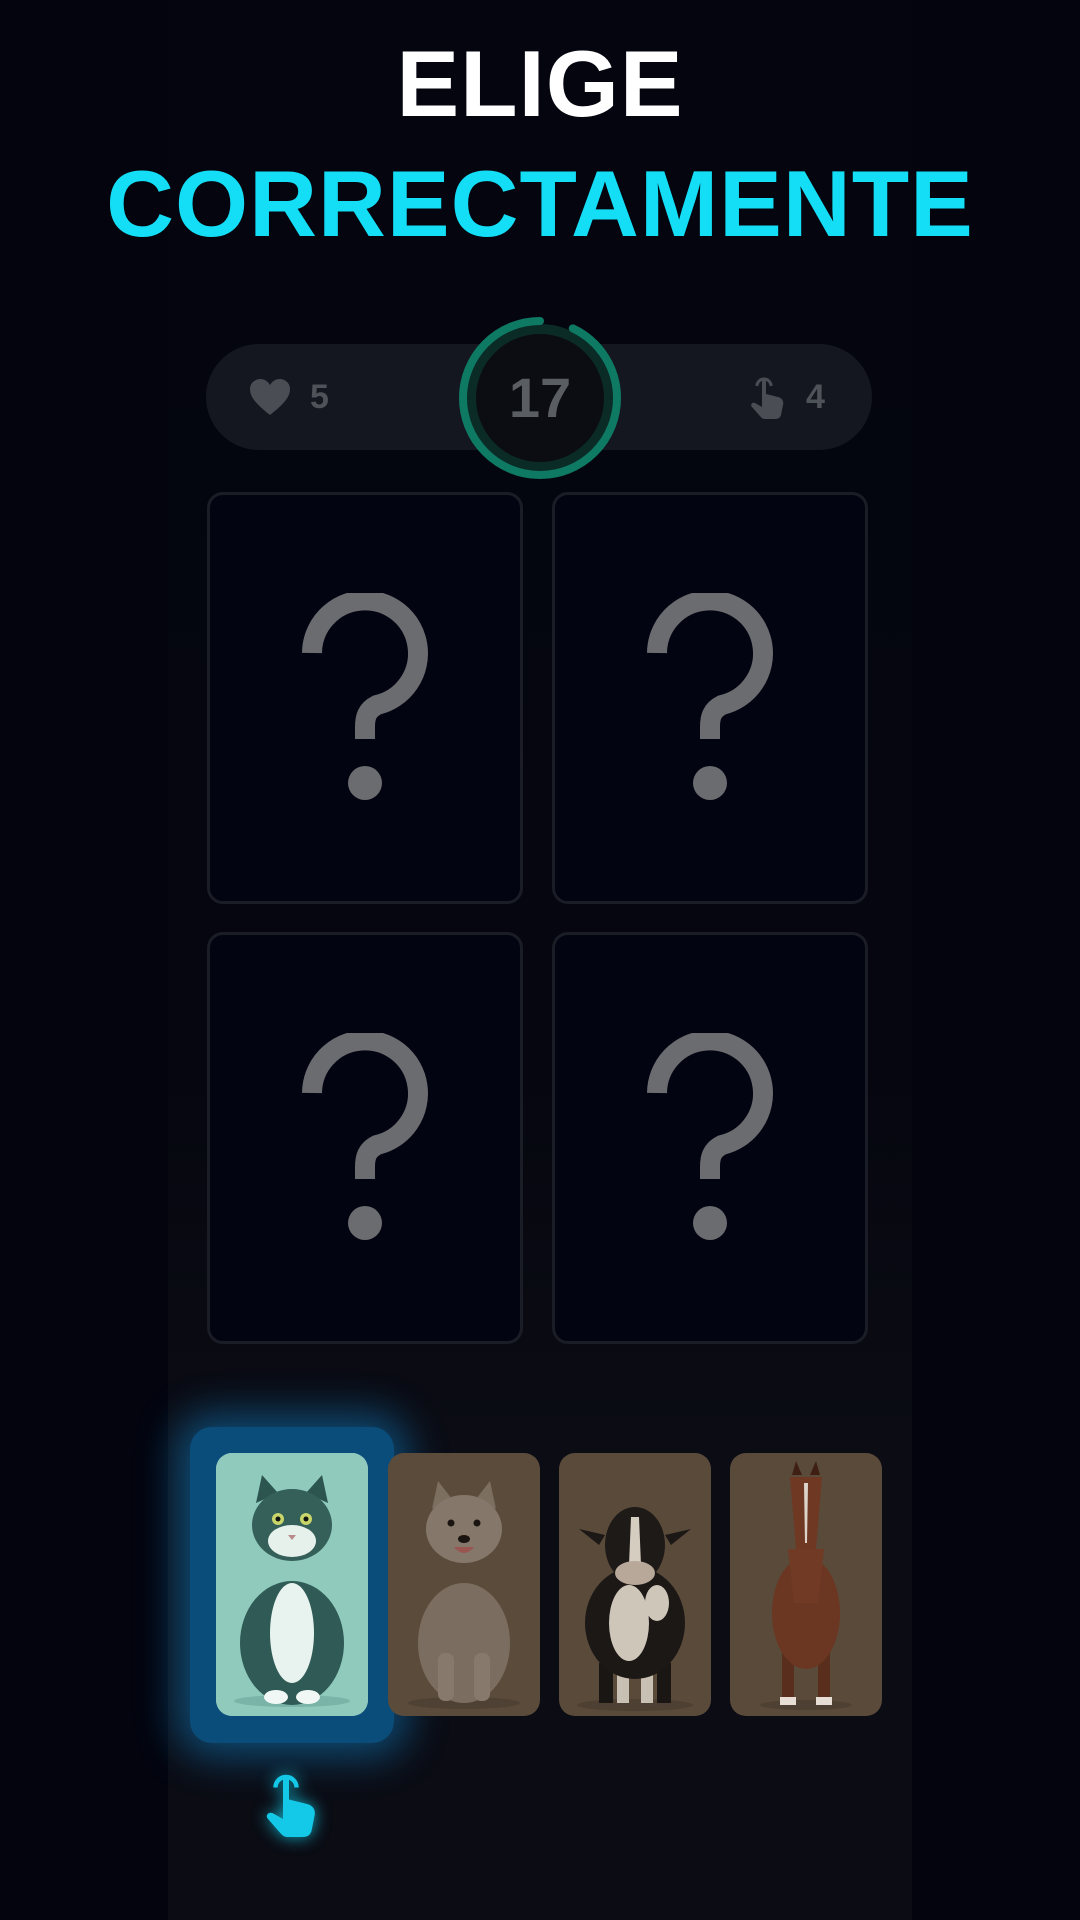 The width and height of the screenshot is (1080, 1920). I want to click on dog-image, so click(464, 1584).